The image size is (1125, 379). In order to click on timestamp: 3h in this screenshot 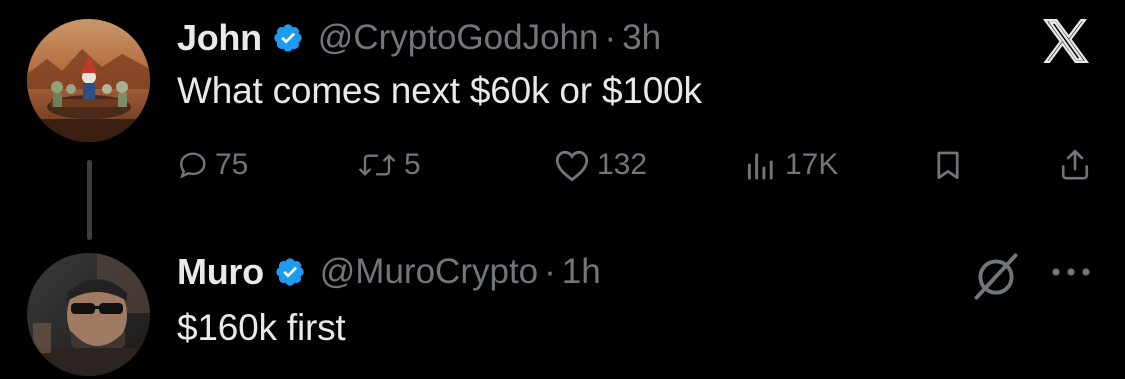, I will do `click(641, 38)`.